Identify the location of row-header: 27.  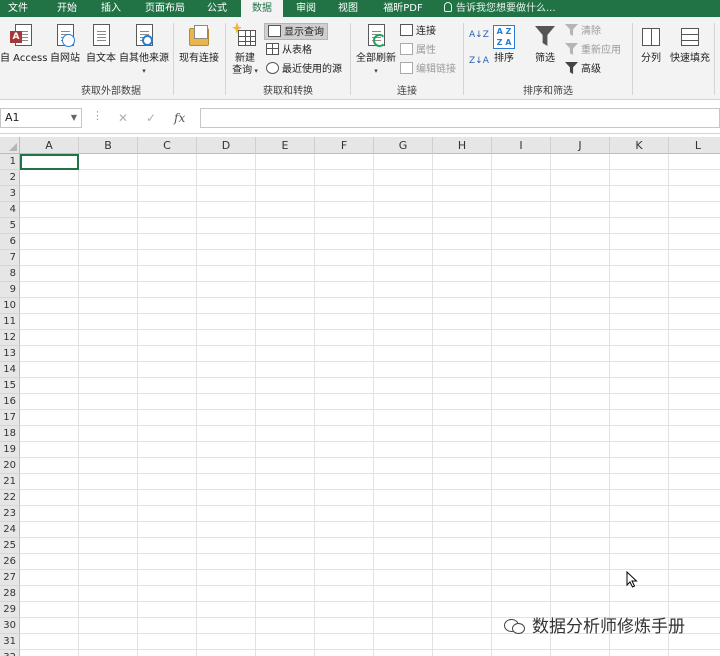
(10, 578).